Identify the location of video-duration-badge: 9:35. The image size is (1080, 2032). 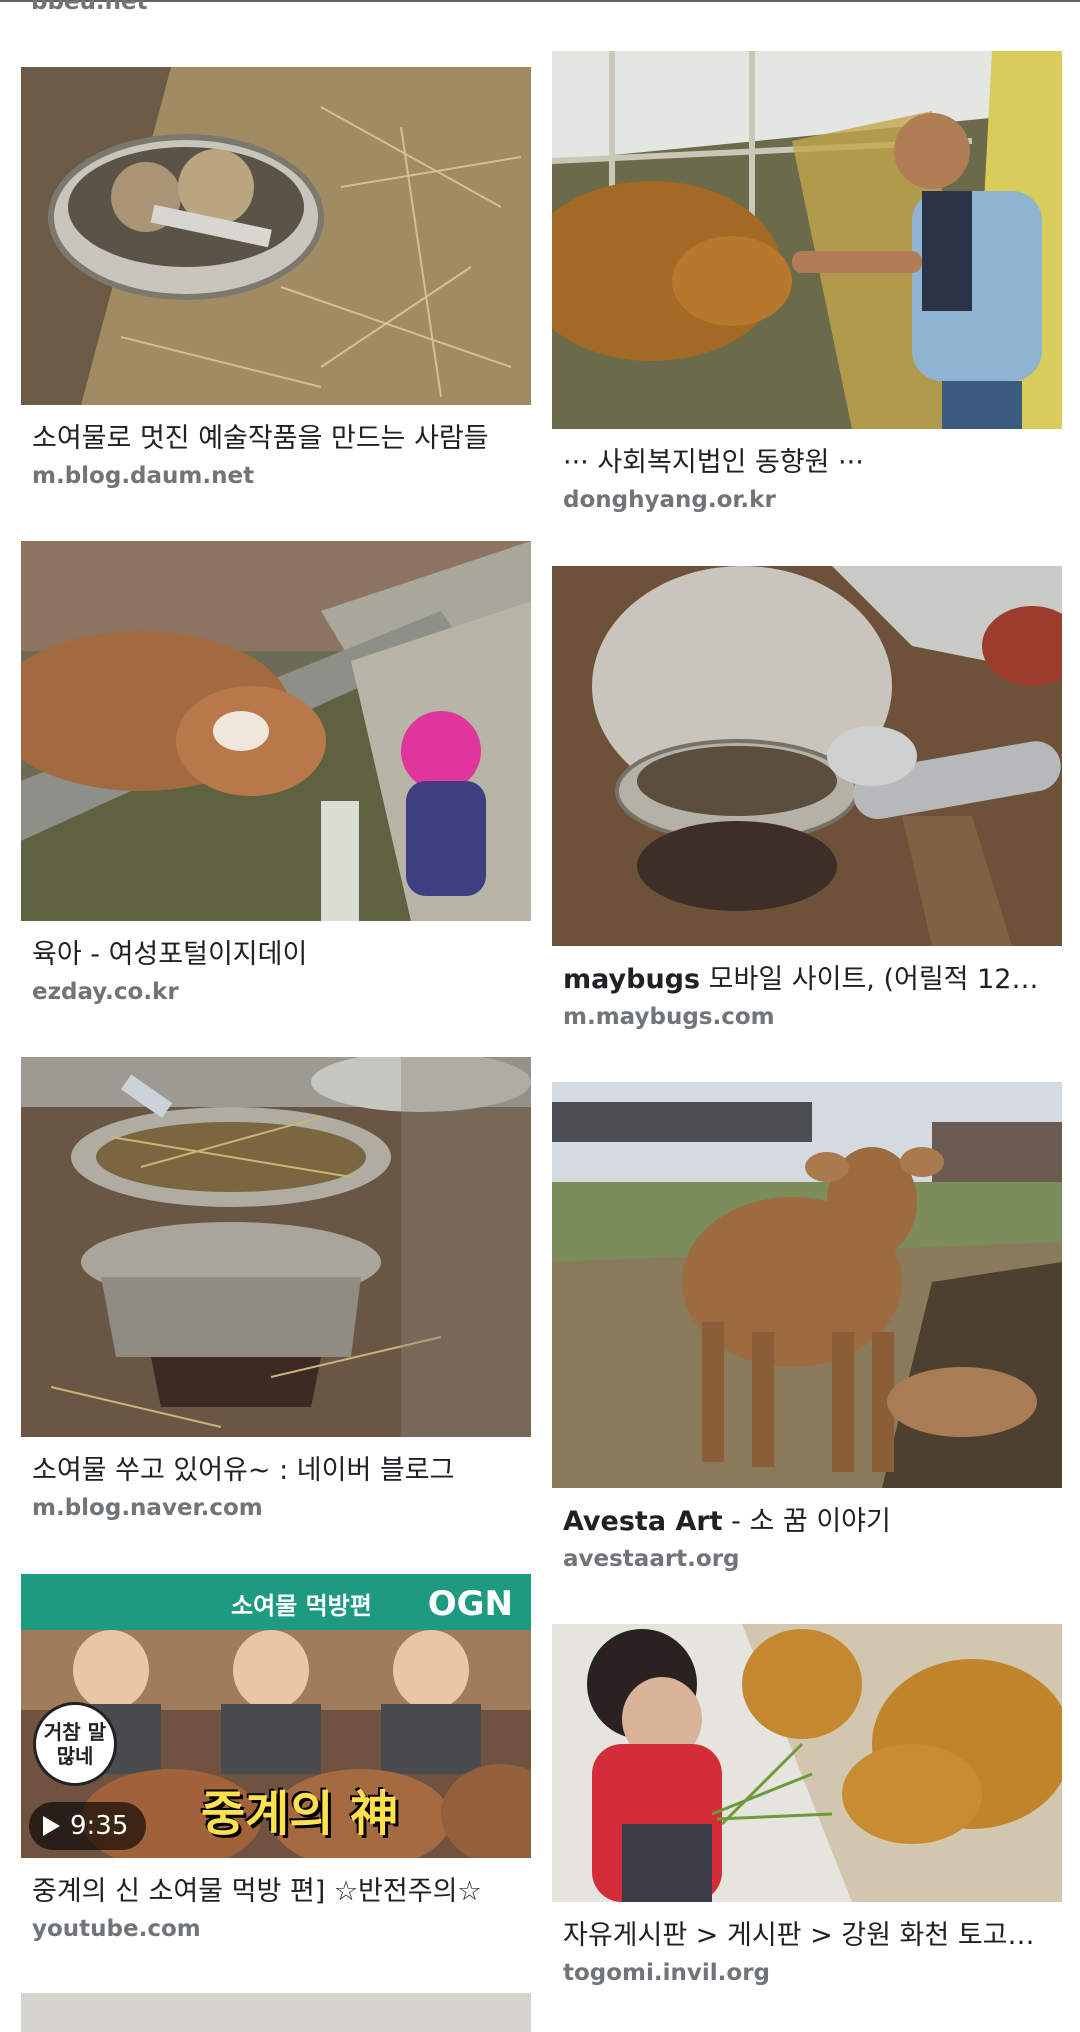
(88, 1826).